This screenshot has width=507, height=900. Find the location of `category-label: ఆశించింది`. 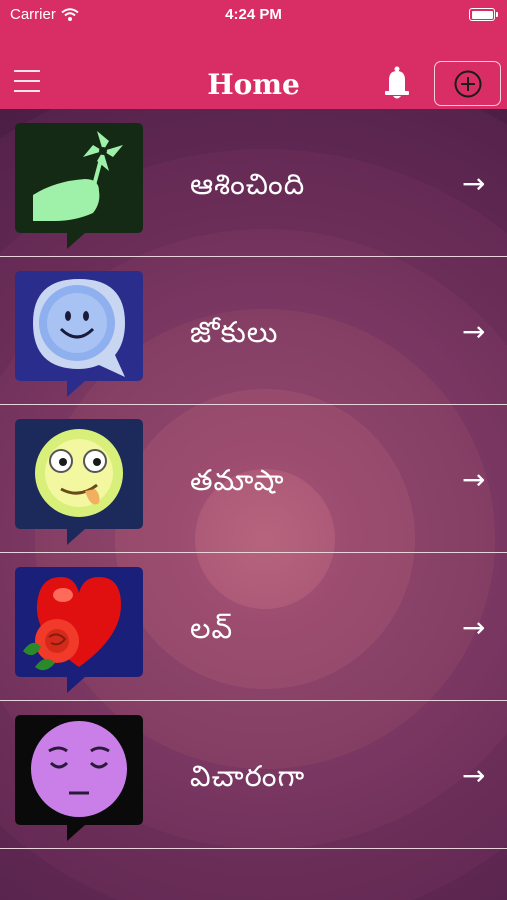

category-label: ఆశించింది is located at coordinates (248, 184).